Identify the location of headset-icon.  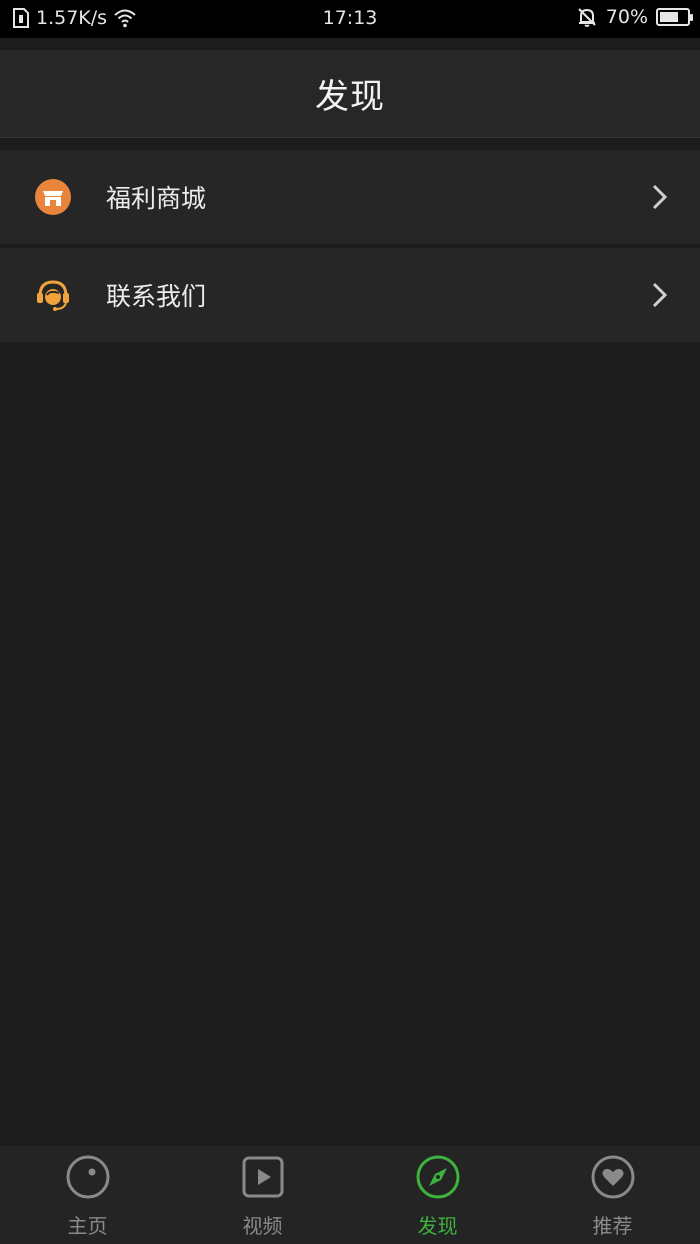
(53, 295).